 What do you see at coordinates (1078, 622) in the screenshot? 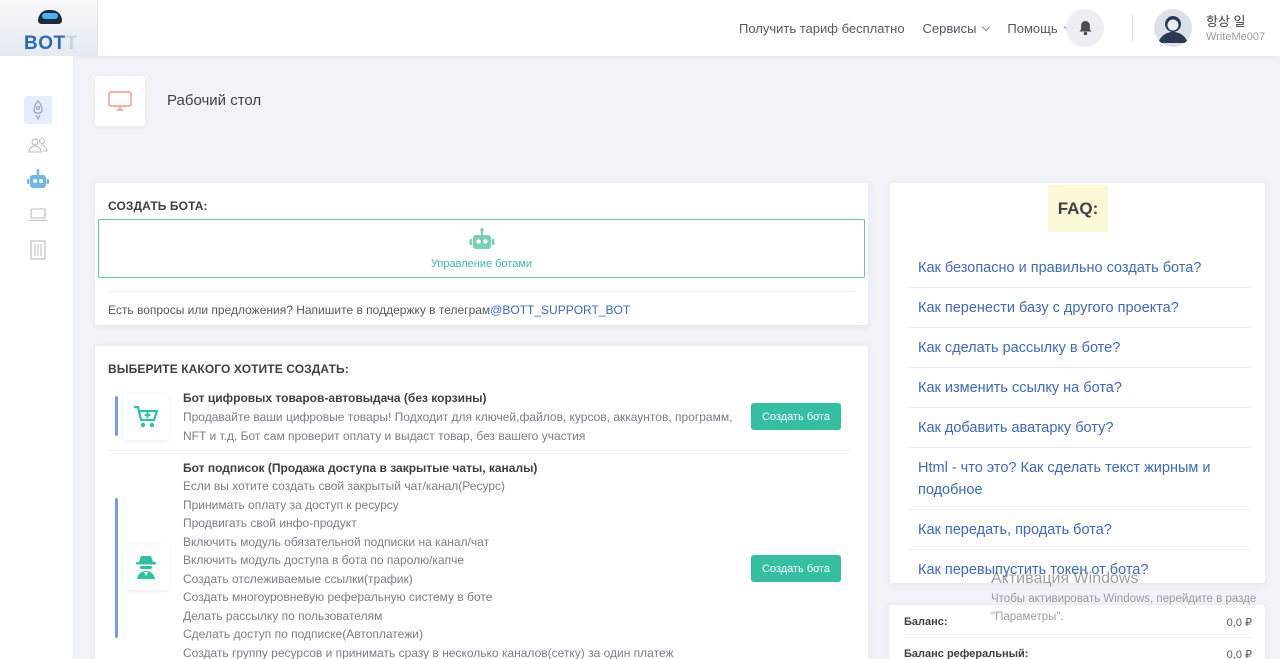
I see `balance-row: Баланс: 0,0 ₽` at bounding box center [1078, 622].